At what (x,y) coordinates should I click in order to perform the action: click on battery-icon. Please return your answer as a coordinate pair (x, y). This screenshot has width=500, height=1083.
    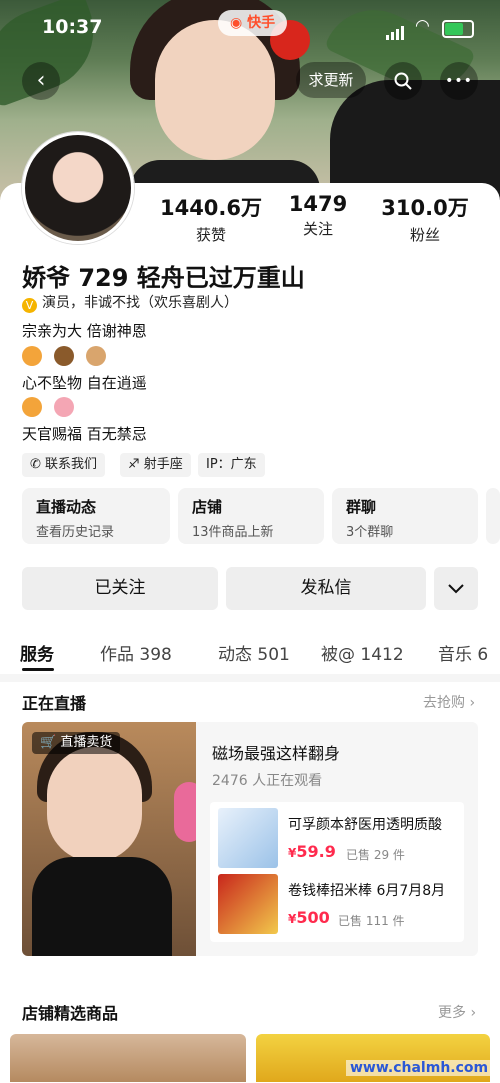
    Looking at the image, I should click on (458, 29).